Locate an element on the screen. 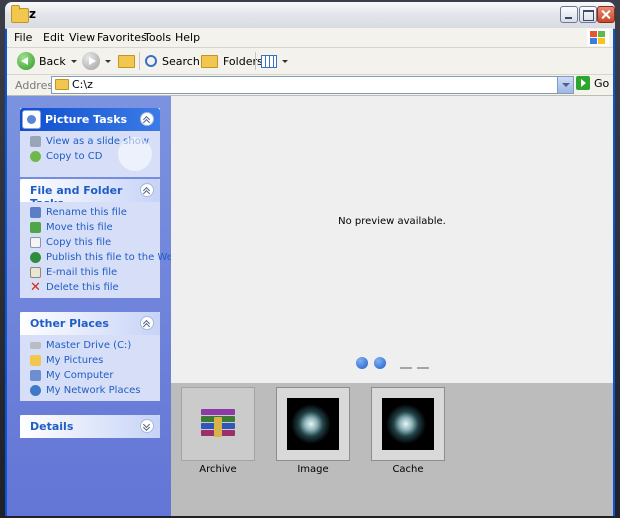  task-publish-web: Publish this file to the Web is located at coordinates (99, 257).